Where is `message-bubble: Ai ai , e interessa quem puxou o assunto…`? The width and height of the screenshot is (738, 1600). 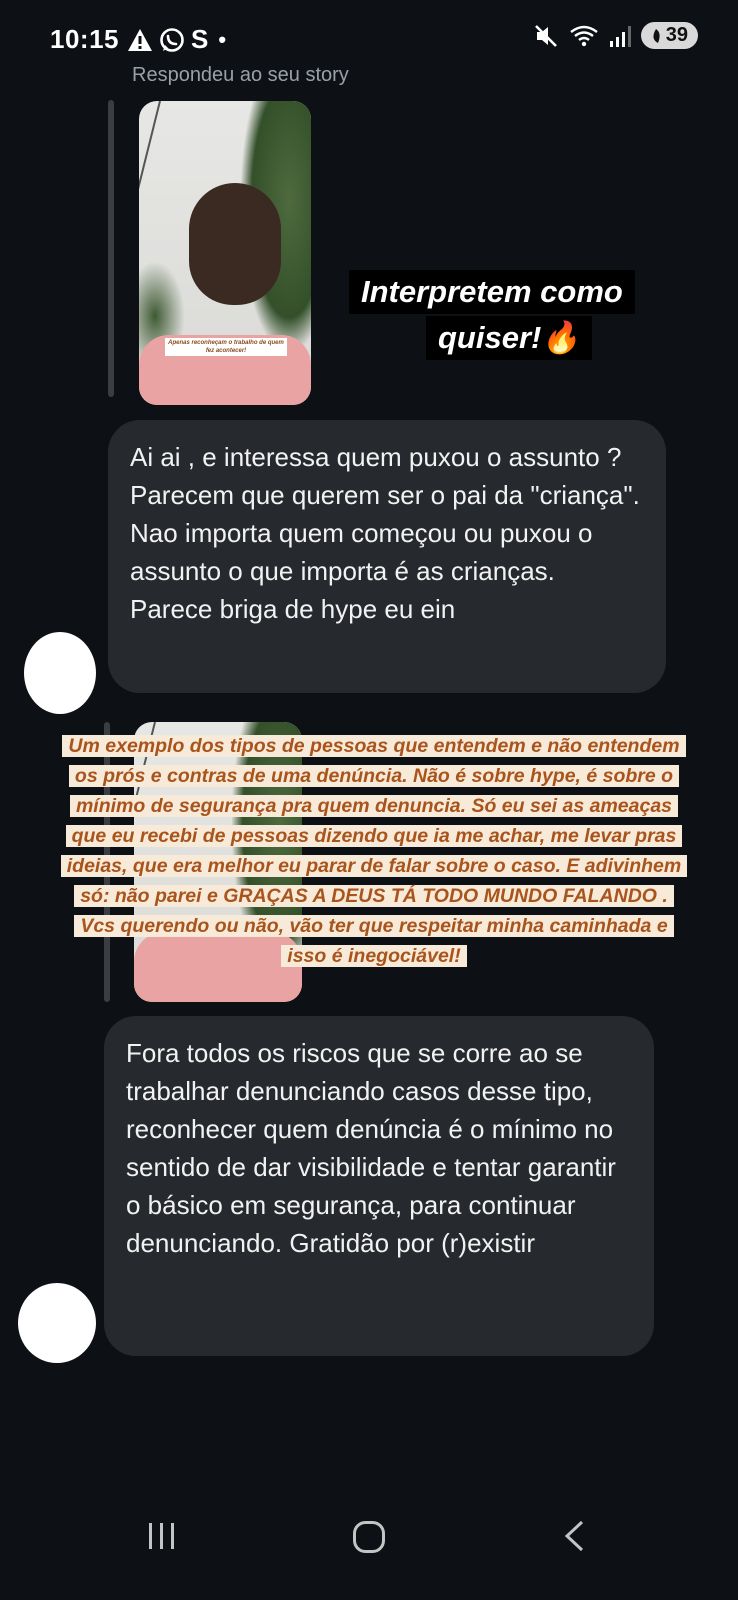 message-bubble: Ai ai , e interessa quem puxou o assunto… is located at coordinates (387, 556).